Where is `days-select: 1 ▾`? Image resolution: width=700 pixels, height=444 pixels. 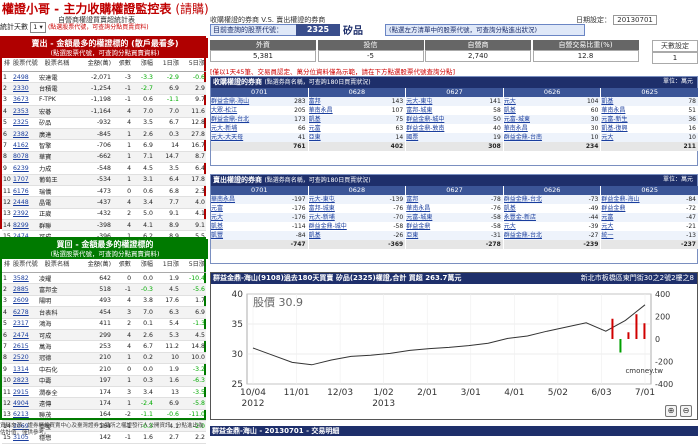
days-select: 1 ▾ is located at coordinates (38, 27).